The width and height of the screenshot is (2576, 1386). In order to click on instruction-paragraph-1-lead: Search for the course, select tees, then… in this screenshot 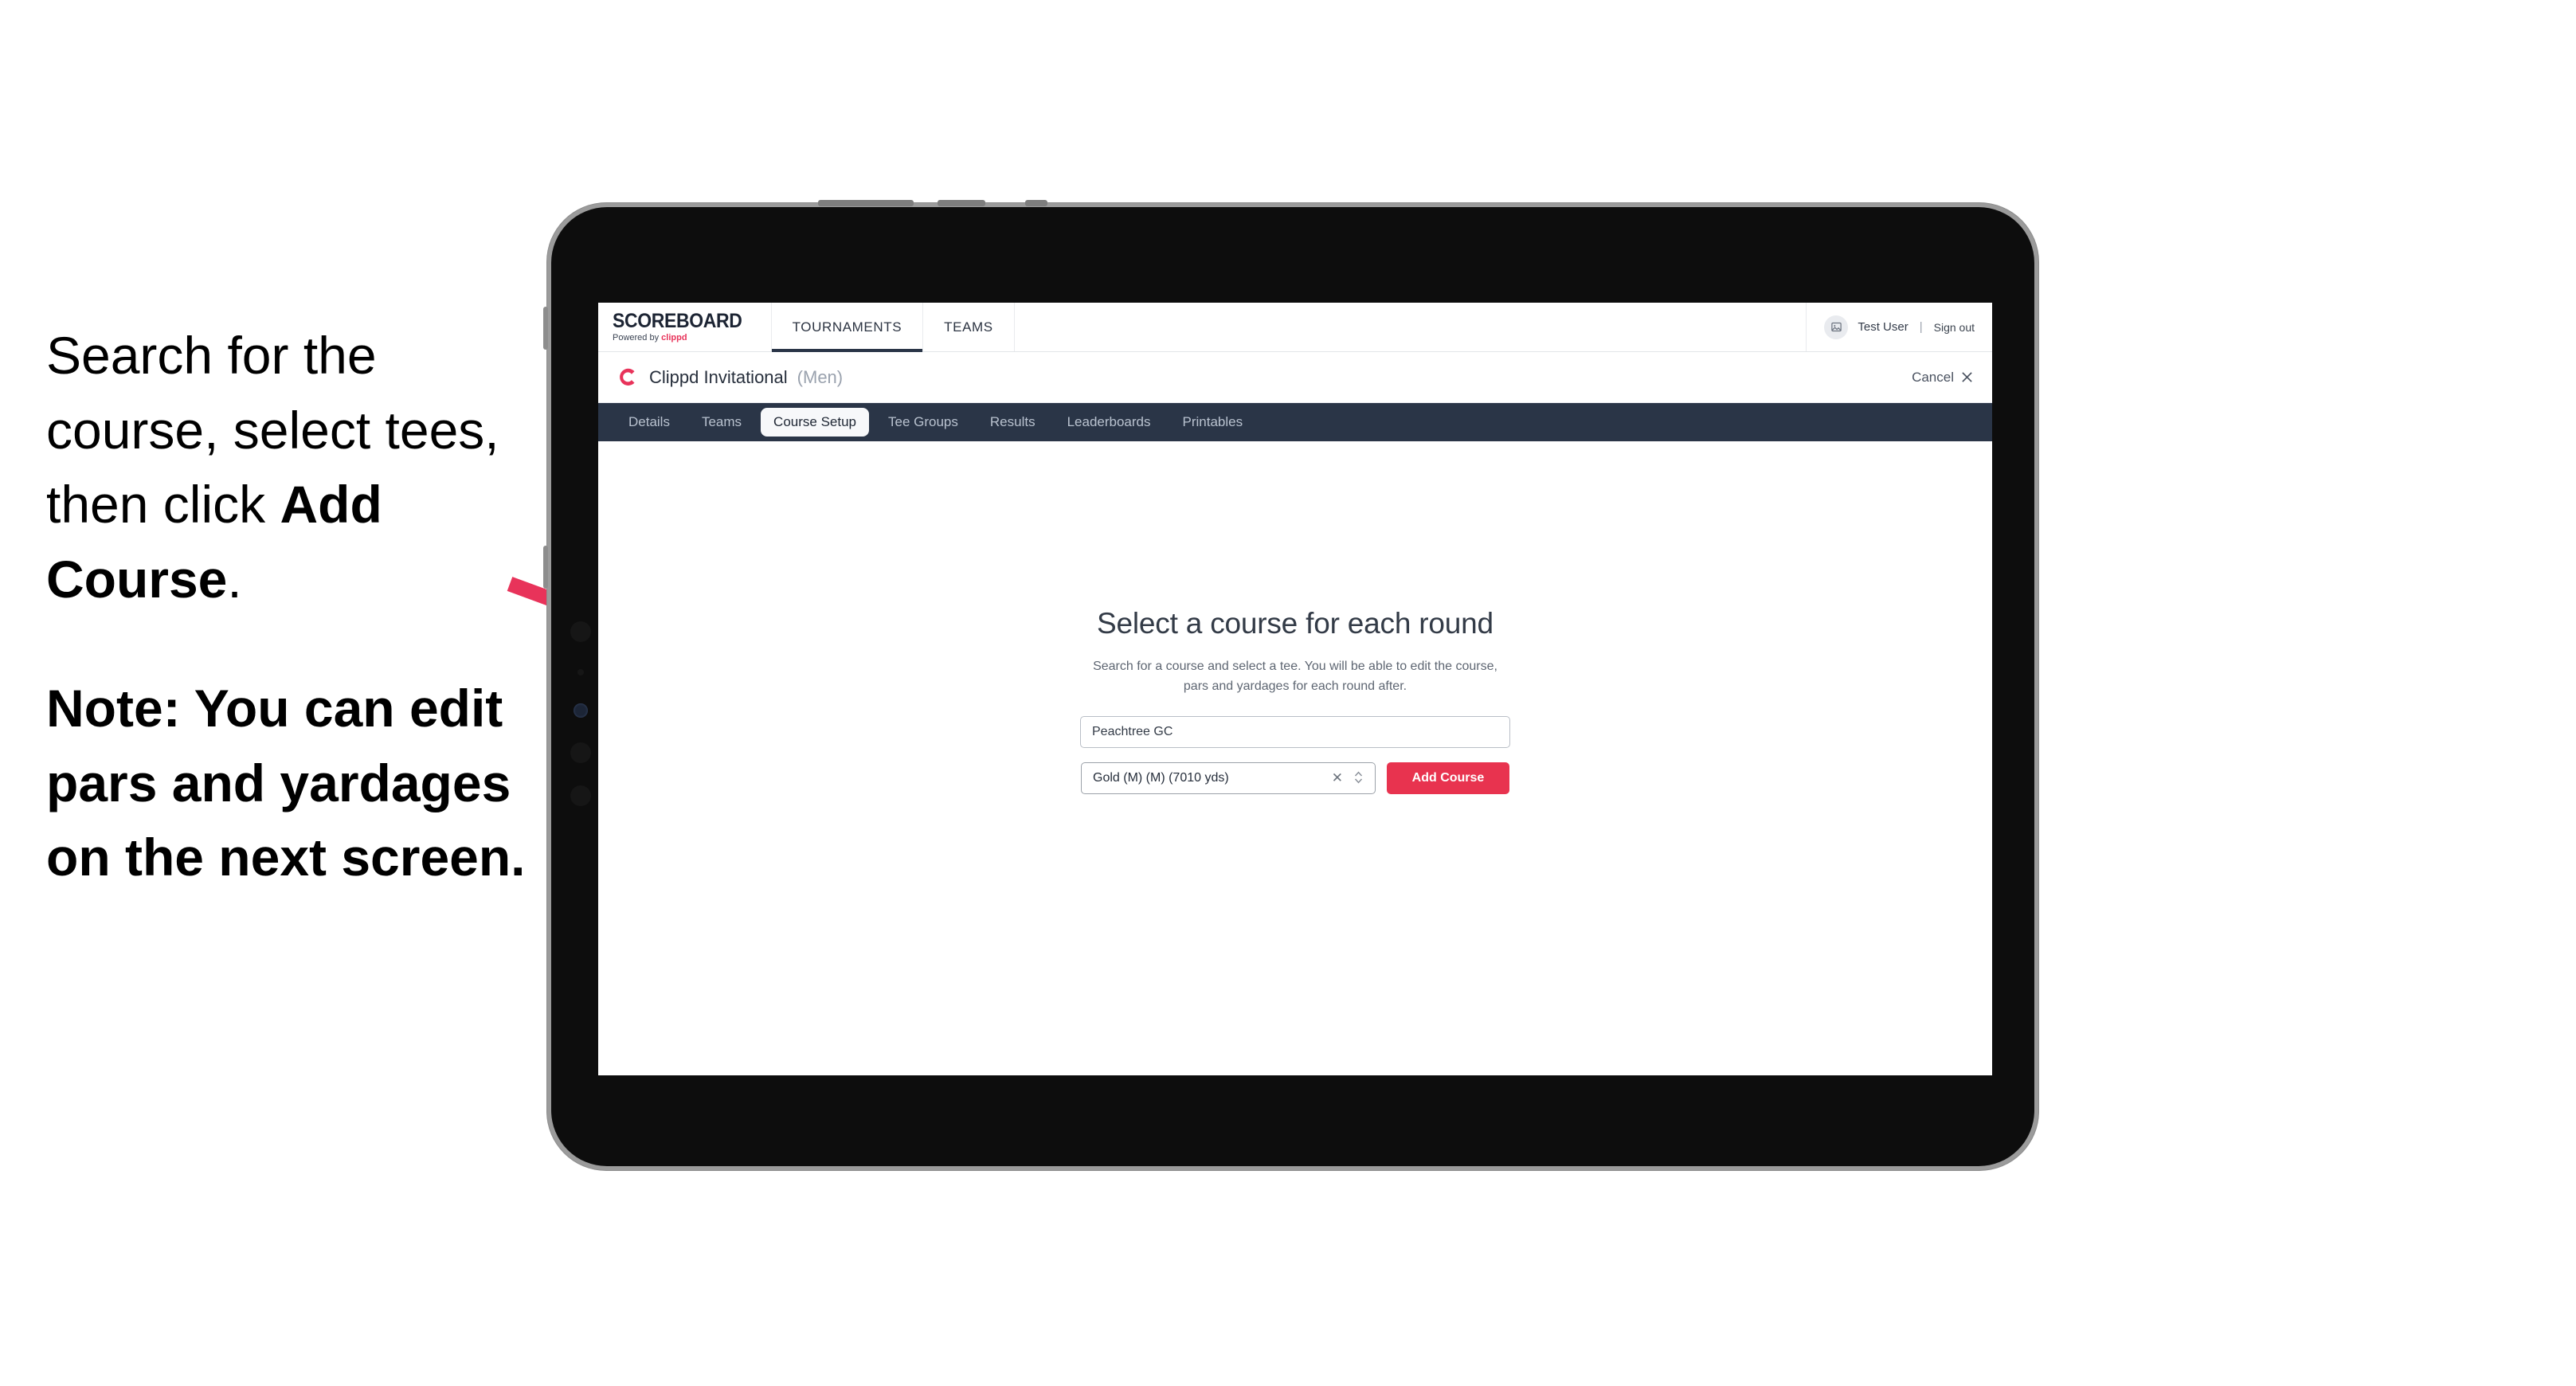, I will do `click(272, 430)`.